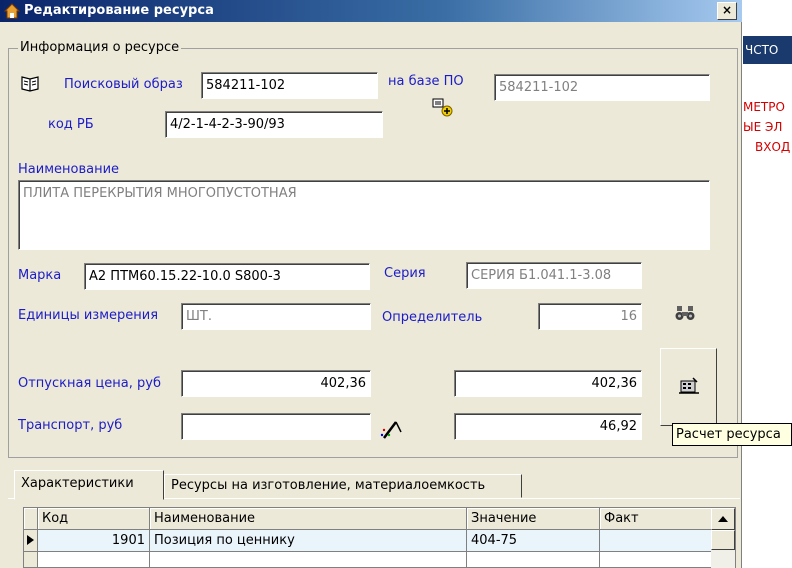 The width and height of the screenshot is (792, 568). Describe the element at coordinates (276, 316) in the screenshot. I see `unit-input: ШТ.` at that location.